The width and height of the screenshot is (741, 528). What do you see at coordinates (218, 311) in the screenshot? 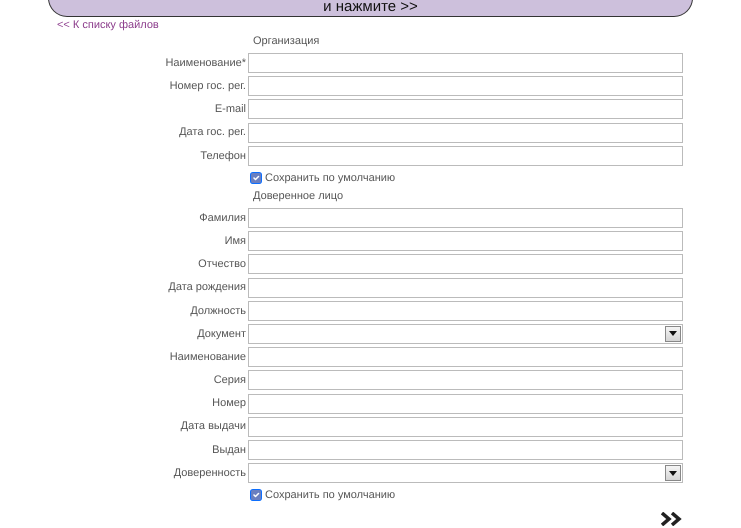
I see `field-label: Должность` at bounding box center [218, 311].